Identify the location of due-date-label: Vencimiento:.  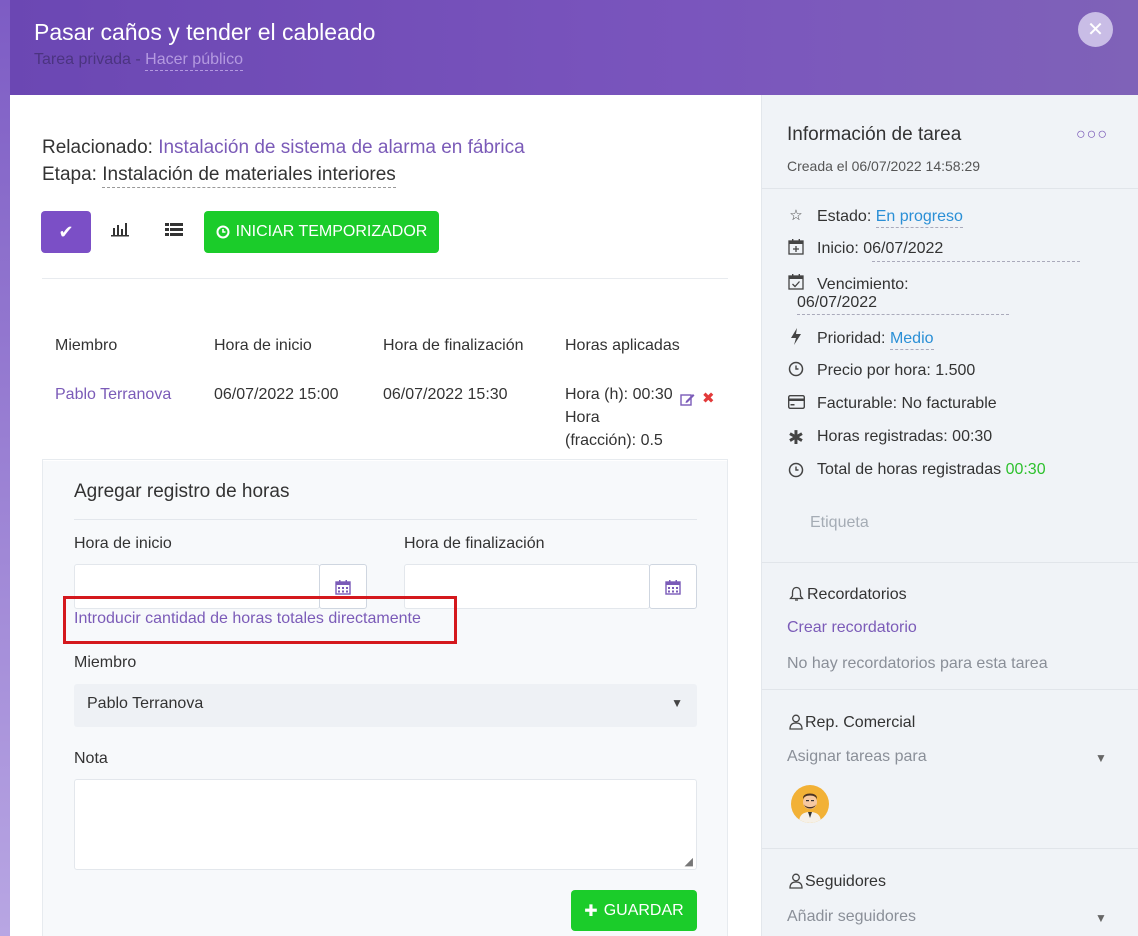
(863, 284).